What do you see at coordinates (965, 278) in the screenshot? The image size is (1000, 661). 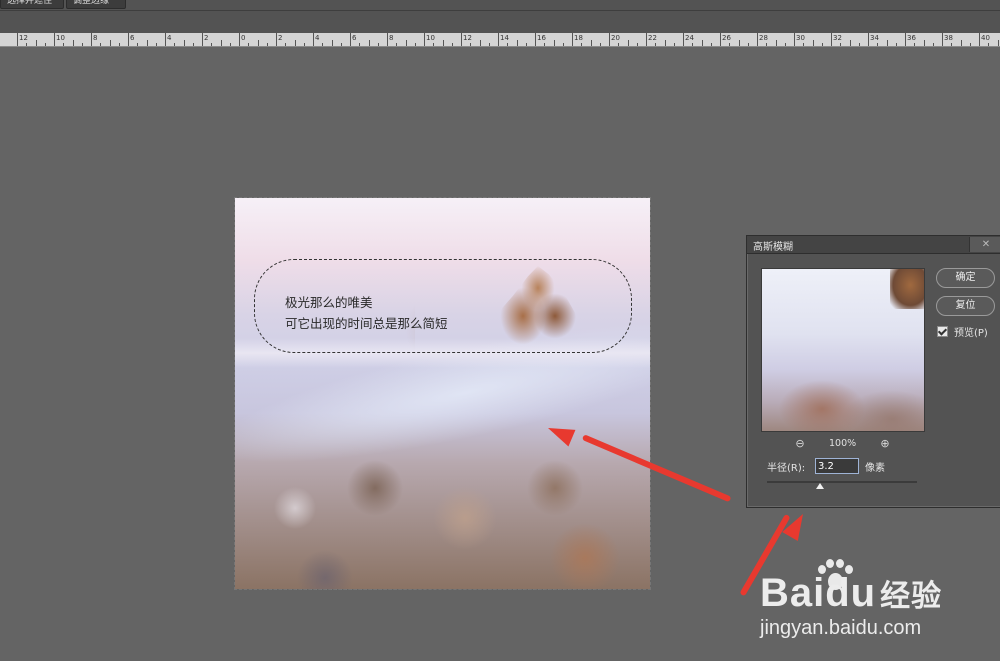 I see `ok-button: 确定` at bounding box center [965, 278].